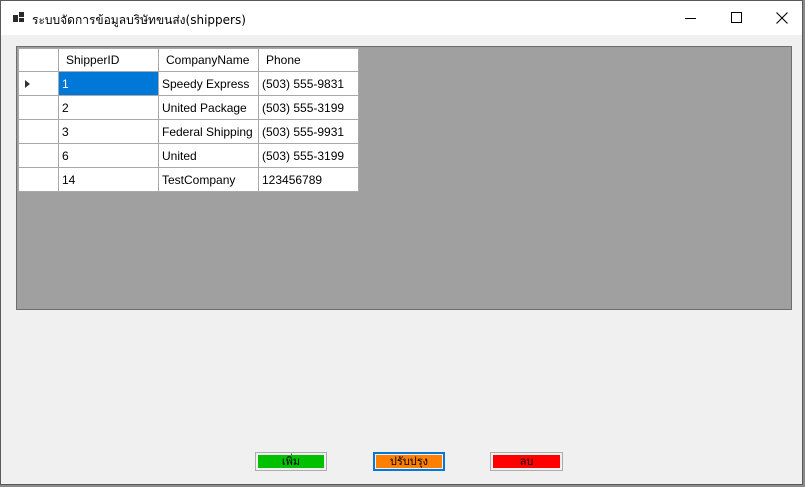 The height and width of the screenshot is (487, 805). I want to click on table-row: 3 Federal Shipping (503) 555-9931, so click(188, 131).